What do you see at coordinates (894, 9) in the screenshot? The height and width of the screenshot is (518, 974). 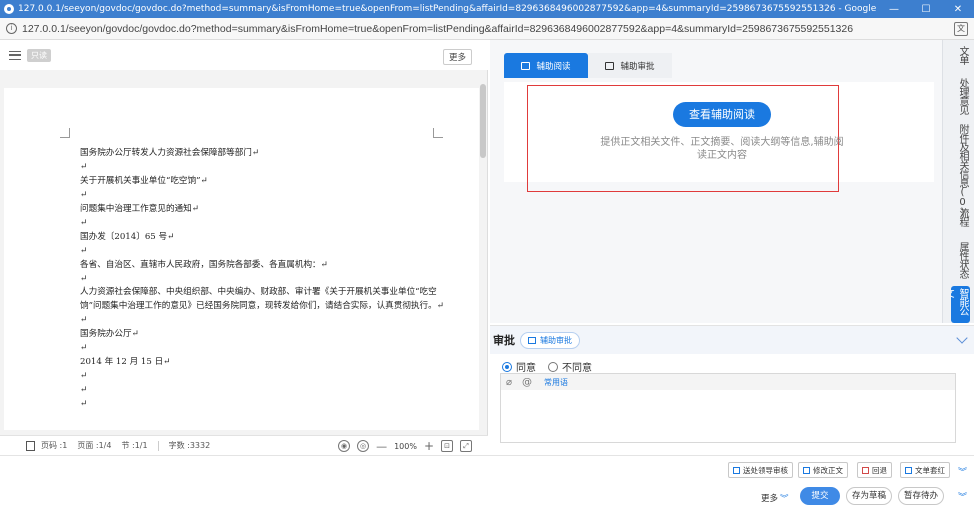 I see `minimize-button: —` at bounding box center [894, 9].